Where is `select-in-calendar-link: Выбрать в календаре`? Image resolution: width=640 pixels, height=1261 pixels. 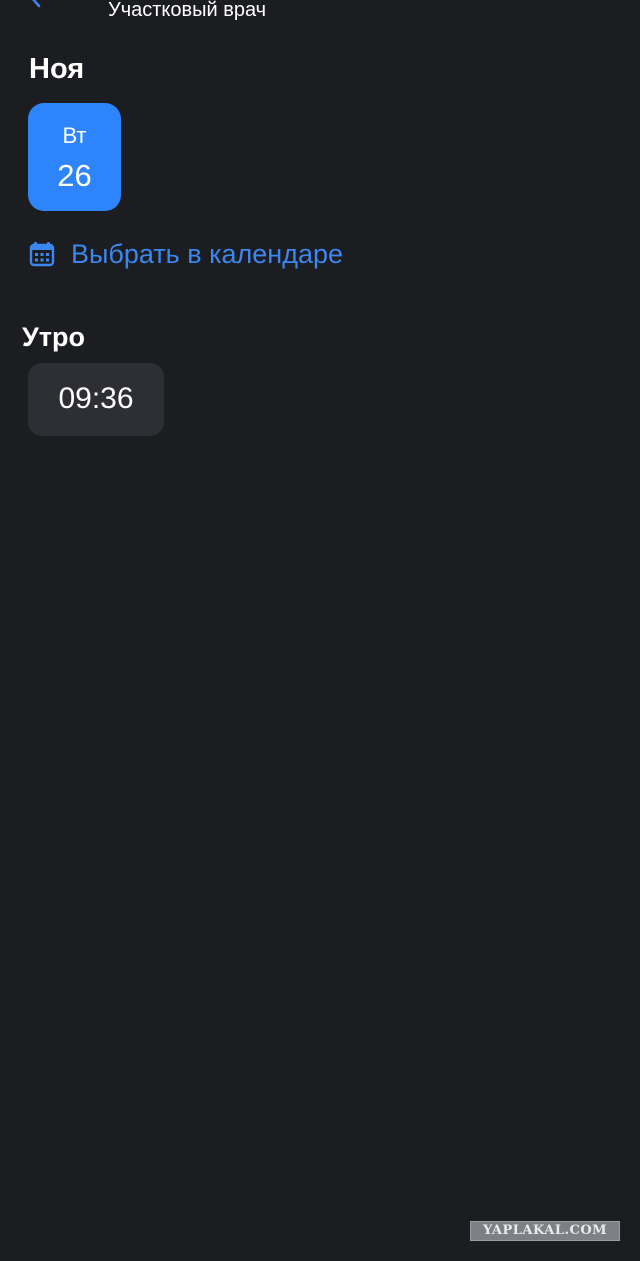 select-in-calendar-link: Выбрать в календаре is located at coordinates (185, 254).